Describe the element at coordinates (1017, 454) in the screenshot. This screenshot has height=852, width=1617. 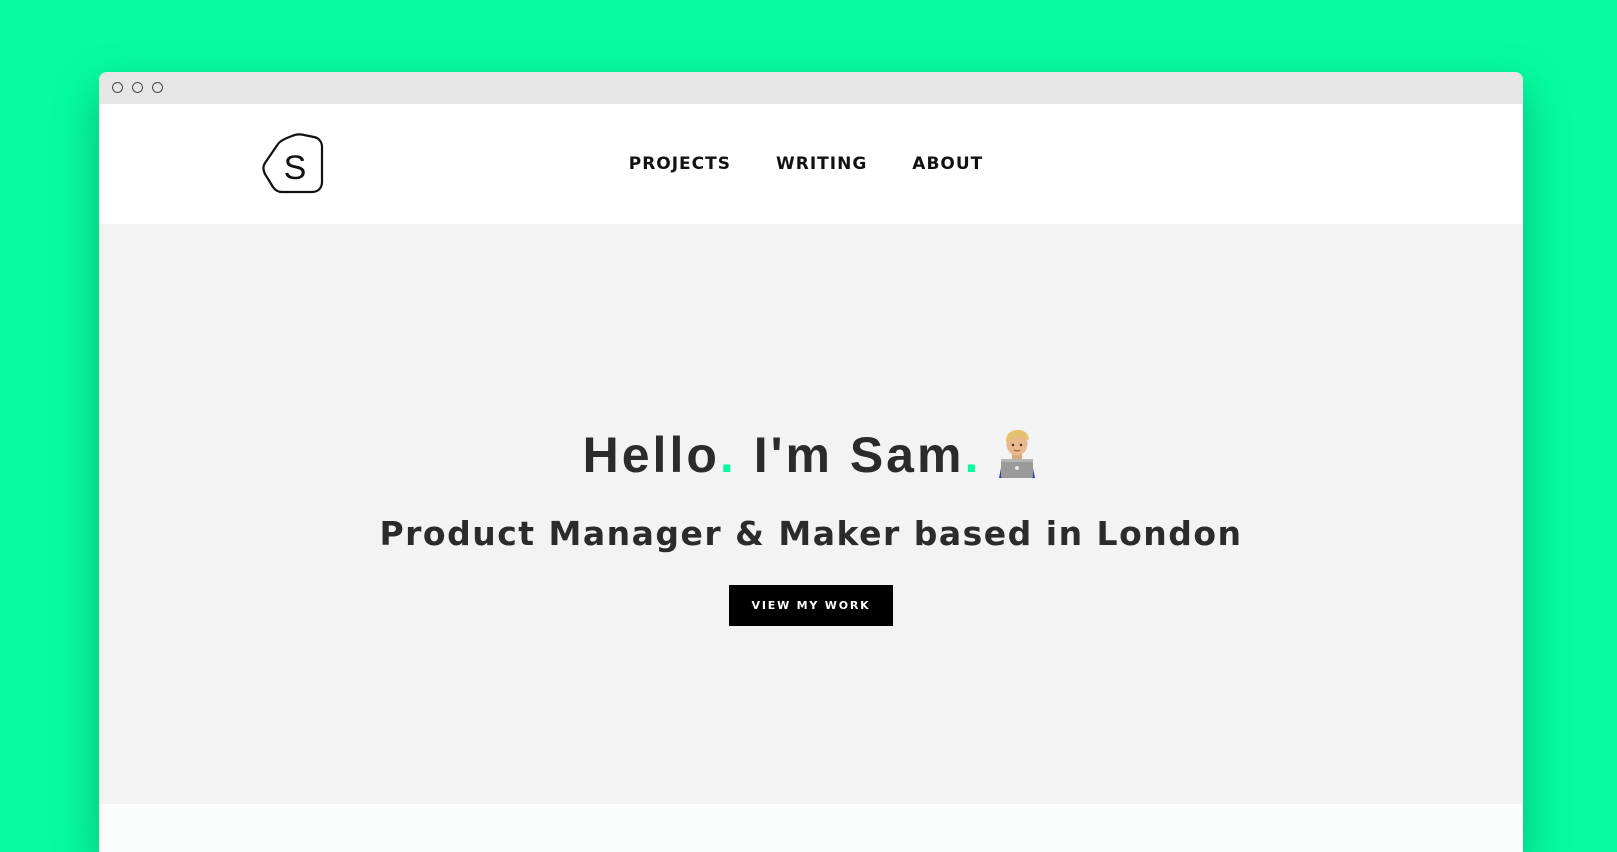
I see `technologist-emoji-icon` at that location.